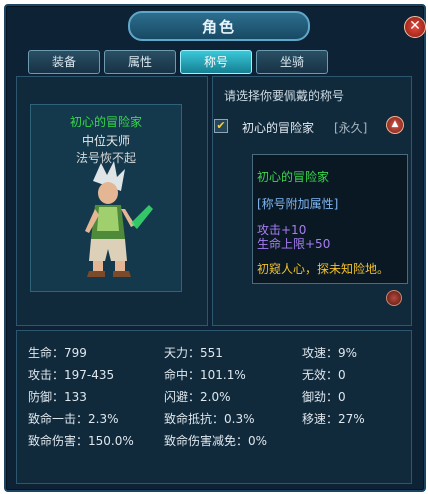 Image resolution: width=428 pixels, height=494 pixels. What do you see at coordinates (323, 269) in the screenshot?
I see `tooltip-description: 初窥人心，探未知险地。` at bounding box center [323, 269].